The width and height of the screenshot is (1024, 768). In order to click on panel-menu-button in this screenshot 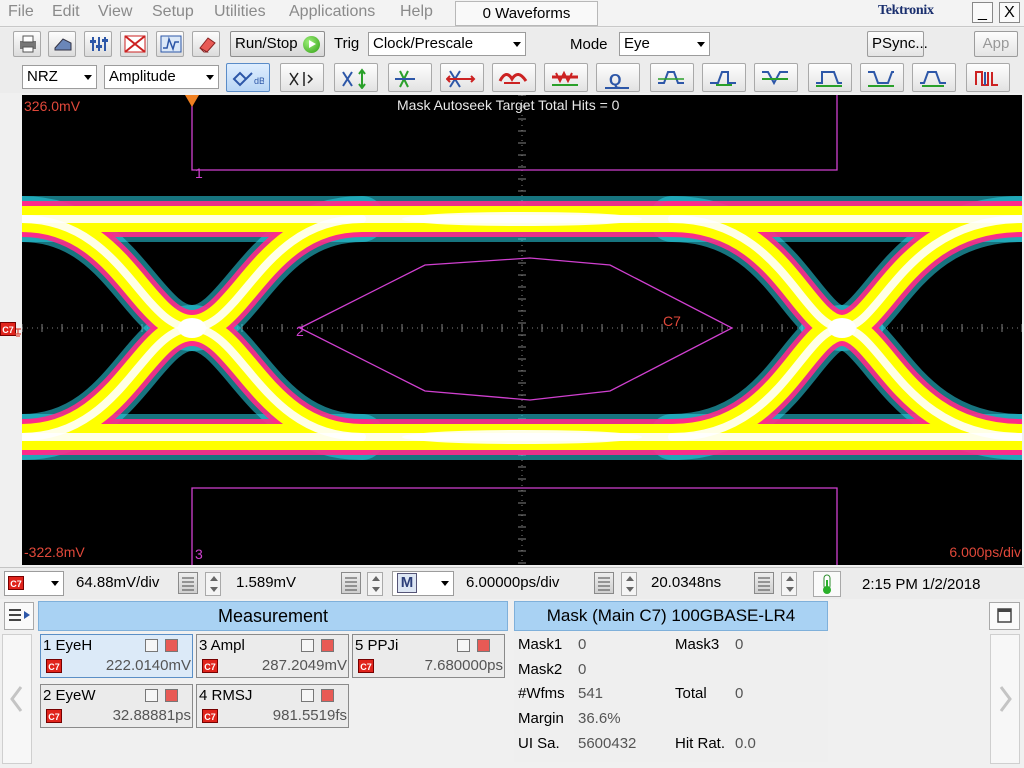, I will do `click(19, 616)`.